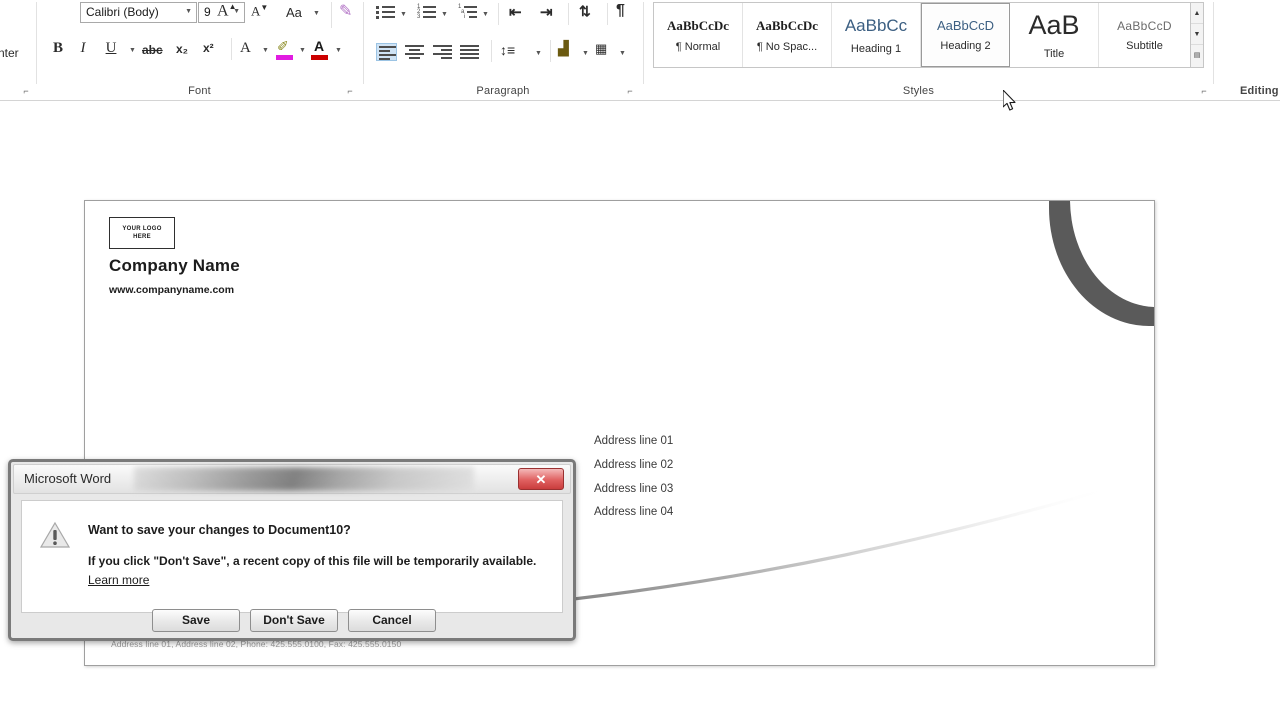 This screenshot has height=720, width=1280. Describe the element at coordinates (1054, 35) in the screenshot. I see `style-item-title: AaB Title` at that location.